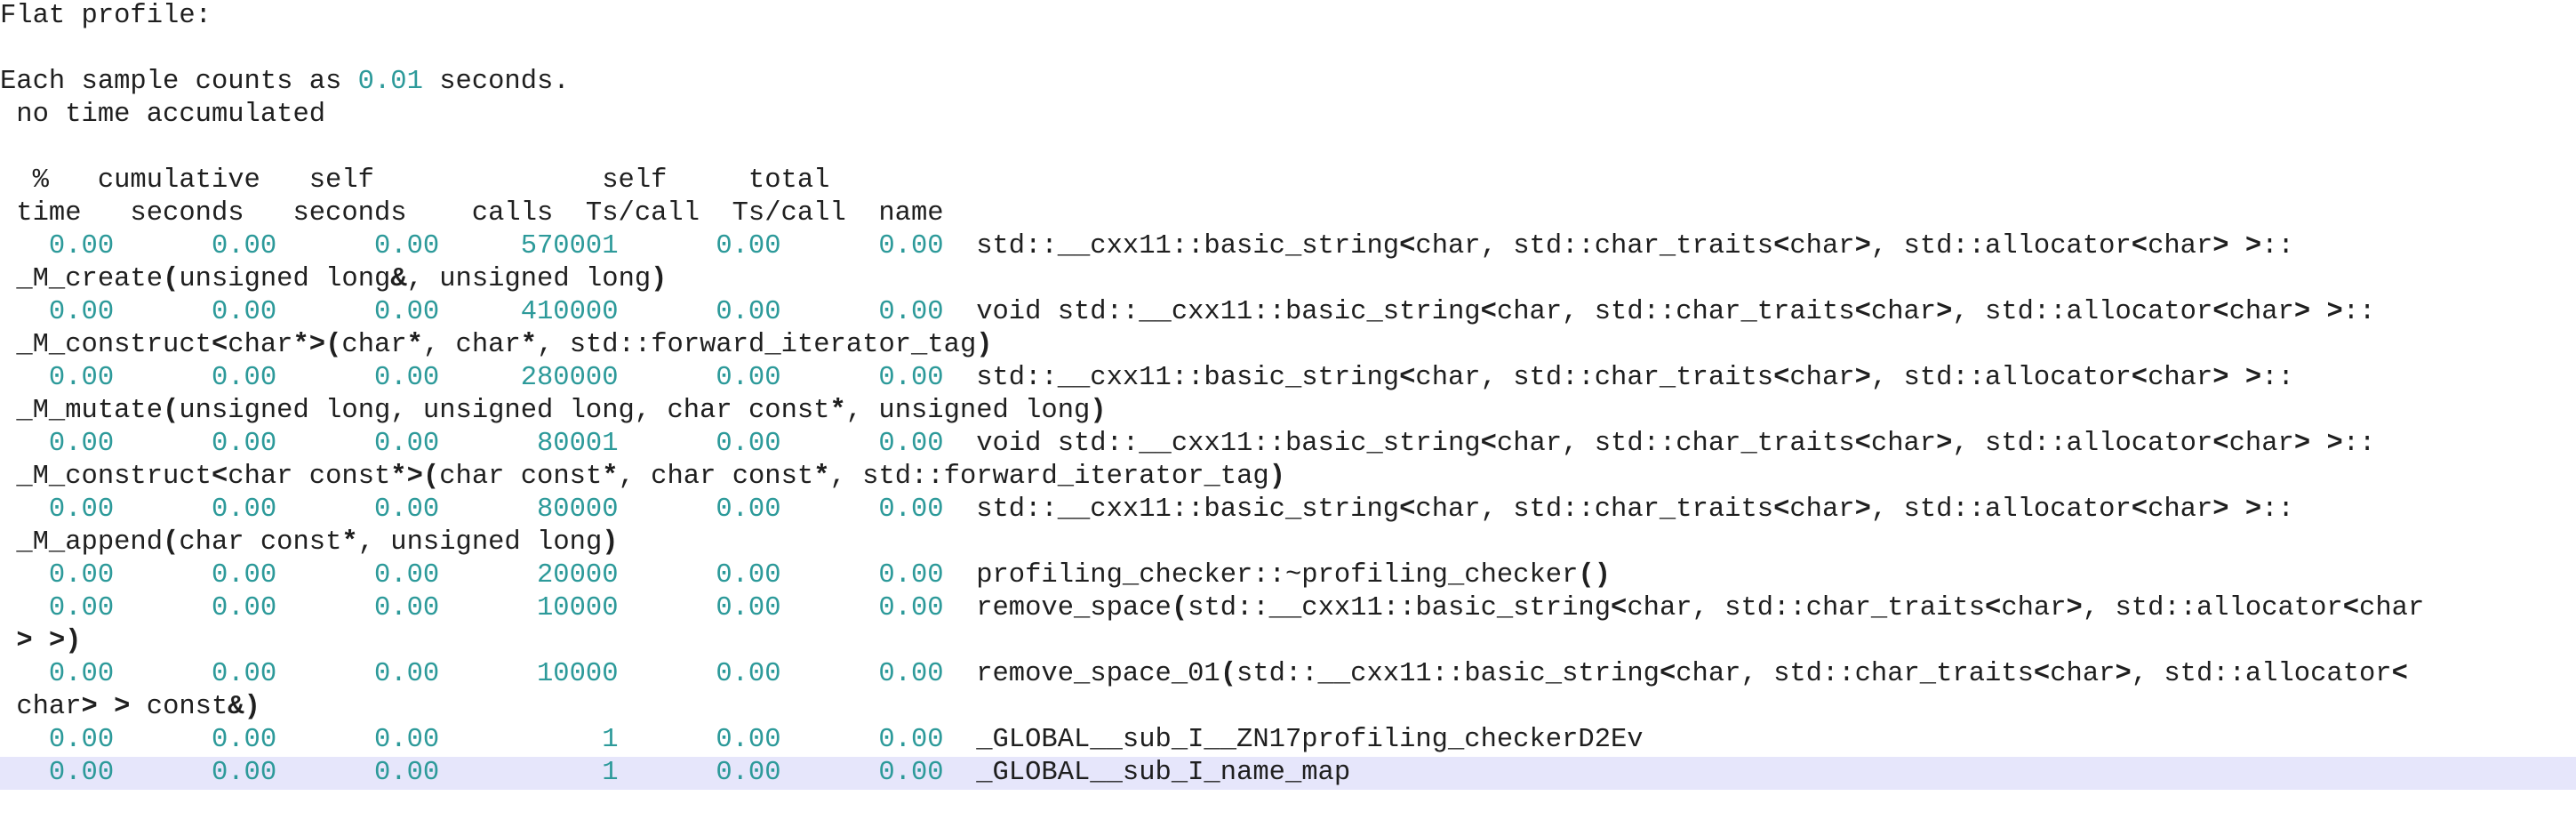 This screenshot has height=820, width=2576. I want to click on sample-value: 0.01, so click(390, 82).